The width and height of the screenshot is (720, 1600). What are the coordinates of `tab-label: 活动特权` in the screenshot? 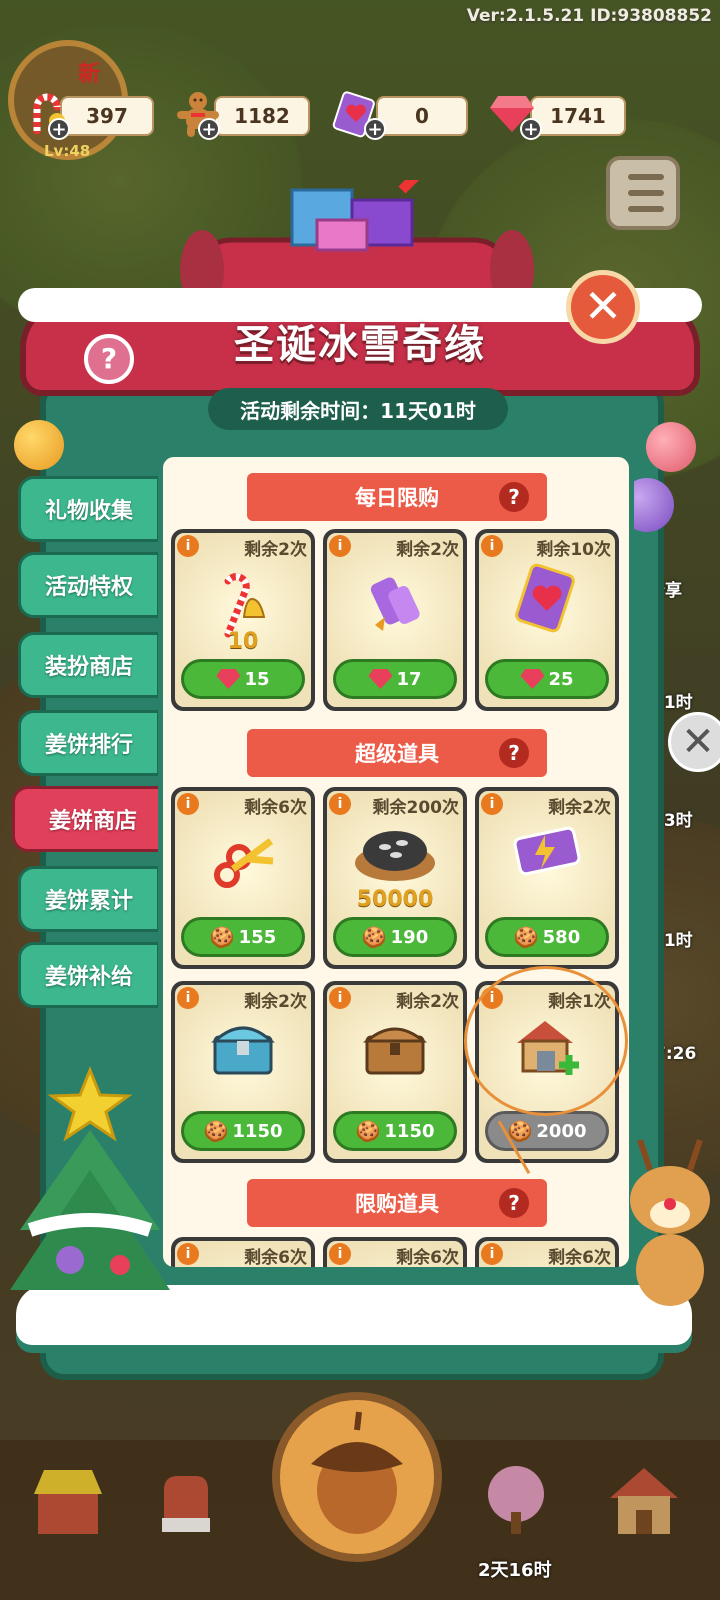 It's located at (88, 587).